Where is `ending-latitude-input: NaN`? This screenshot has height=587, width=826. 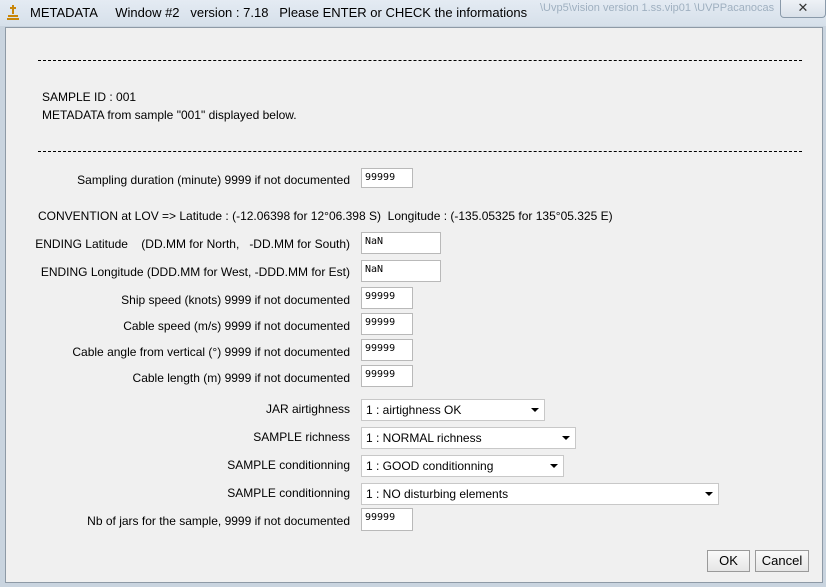
ending-latitude-input: NaN is located at coordinates (401, 243).